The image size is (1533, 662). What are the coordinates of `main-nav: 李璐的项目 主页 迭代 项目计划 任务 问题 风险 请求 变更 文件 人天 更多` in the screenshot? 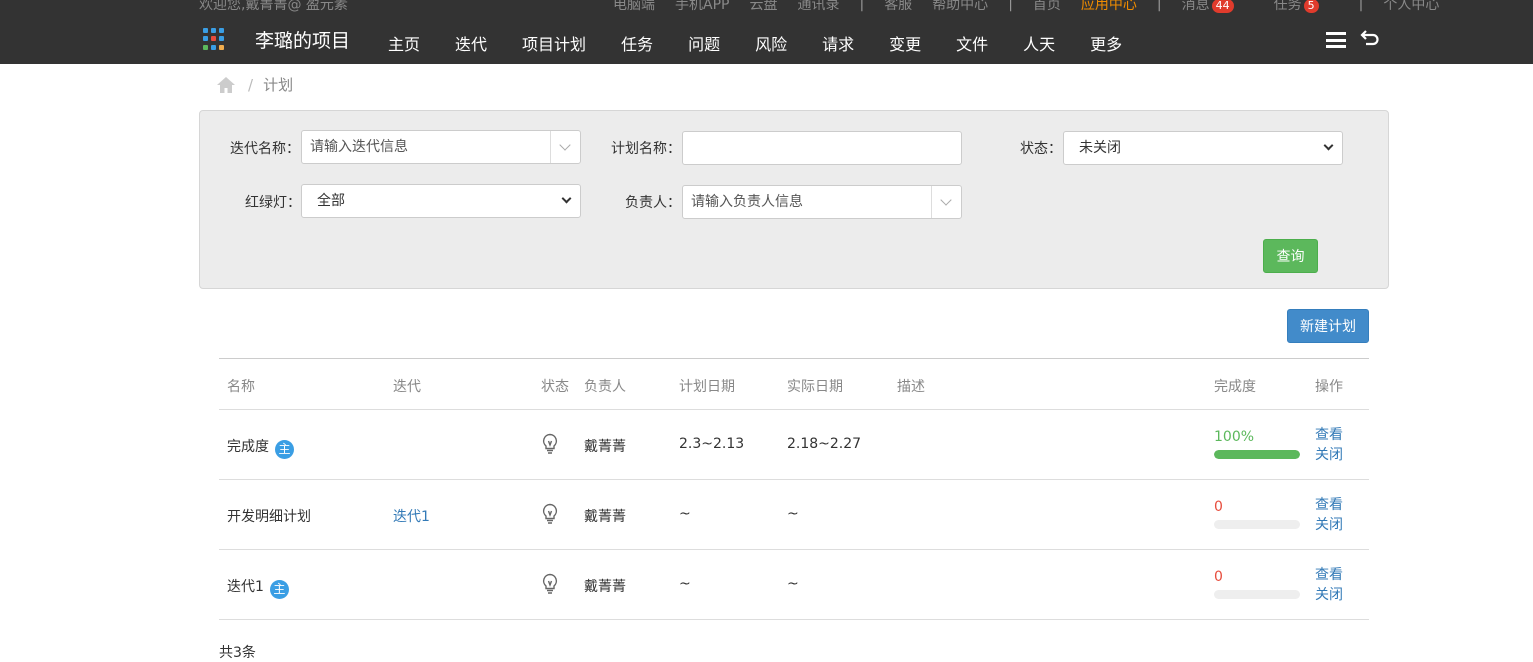 It's located at (766, 39).